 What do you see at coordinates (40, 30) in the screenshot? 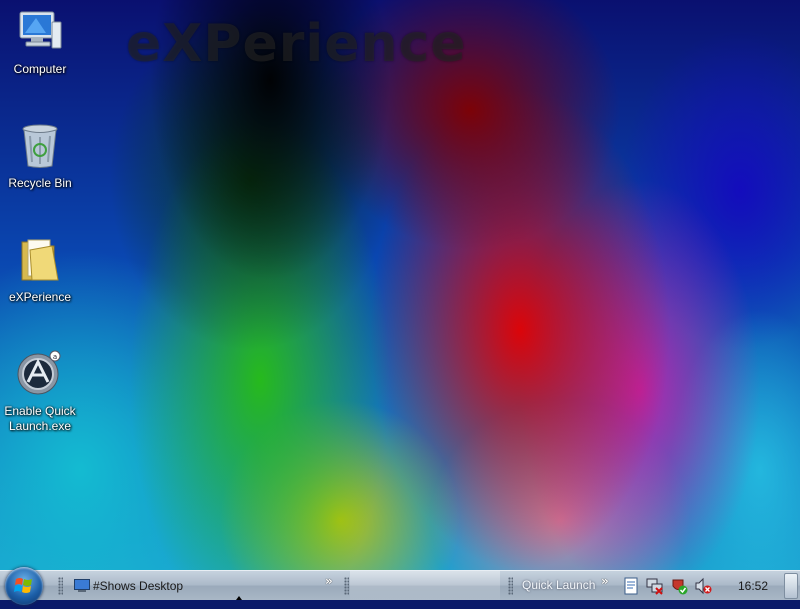
I see `computer-icon` at bounding box center [40, 30].